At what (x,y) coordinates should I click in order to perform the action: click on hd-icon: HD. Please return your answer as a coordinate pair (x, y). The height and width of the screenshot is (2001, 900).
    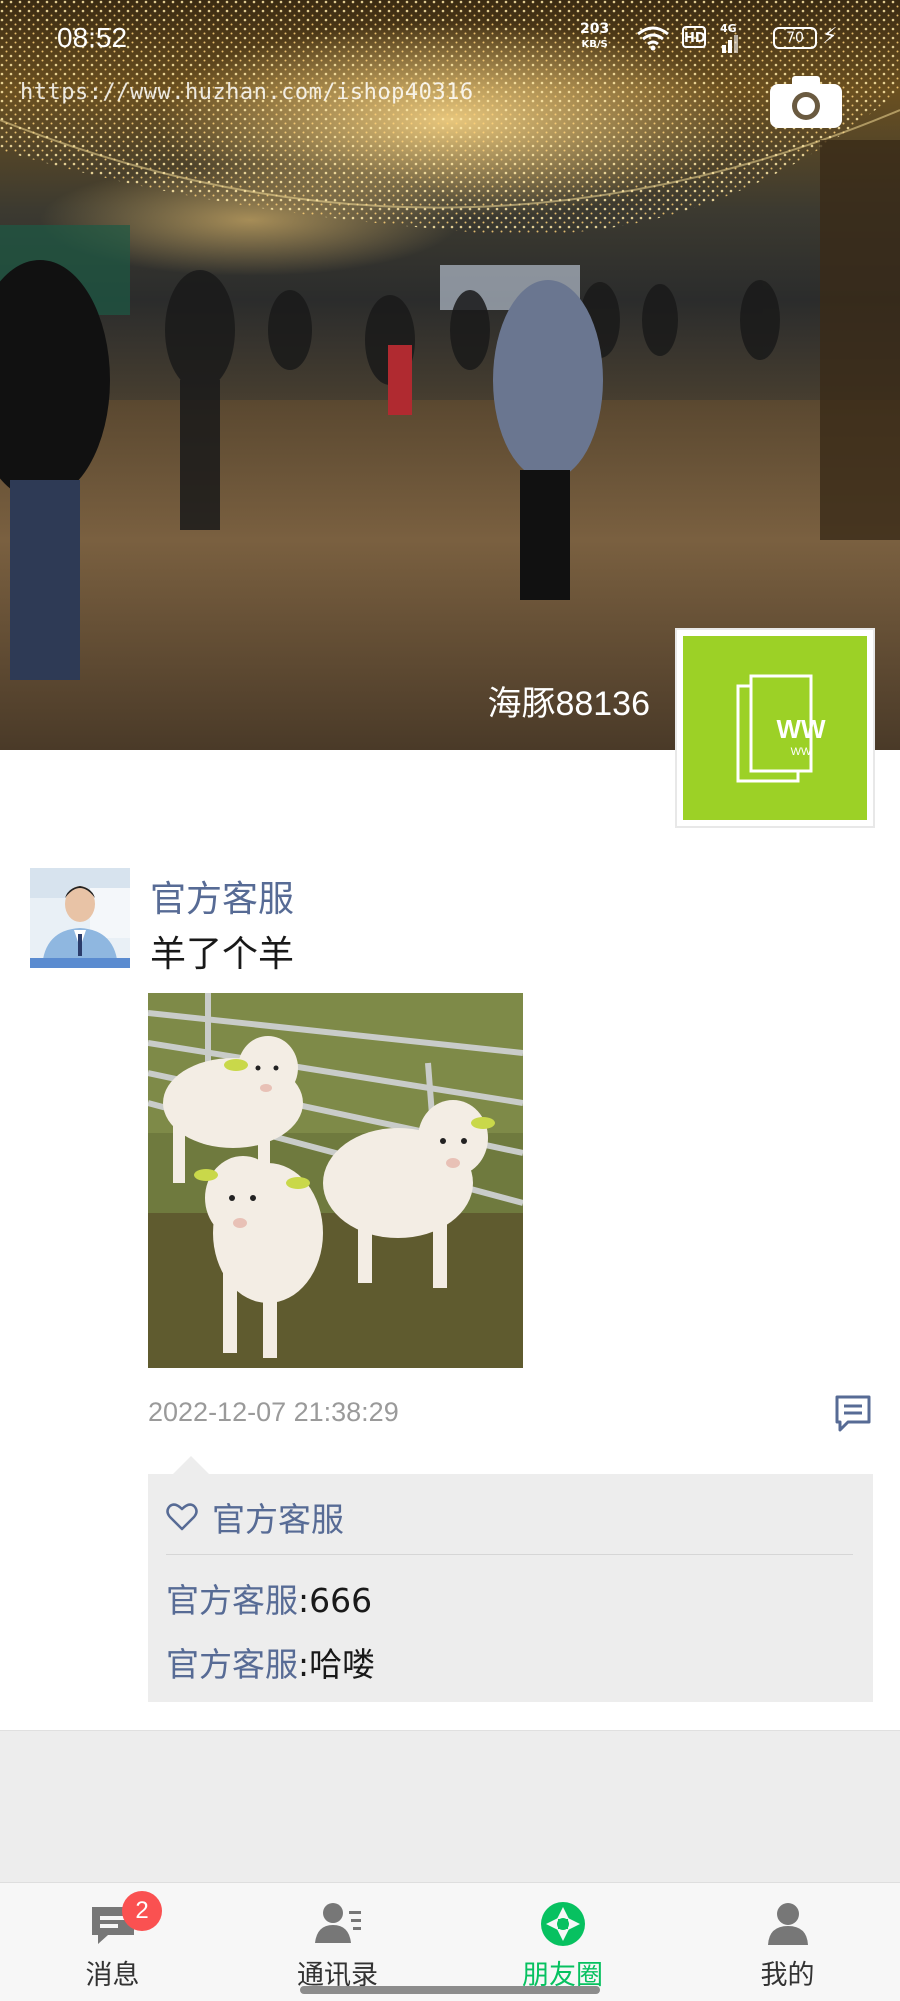
    Looking at the image, I should click on (694, 37).